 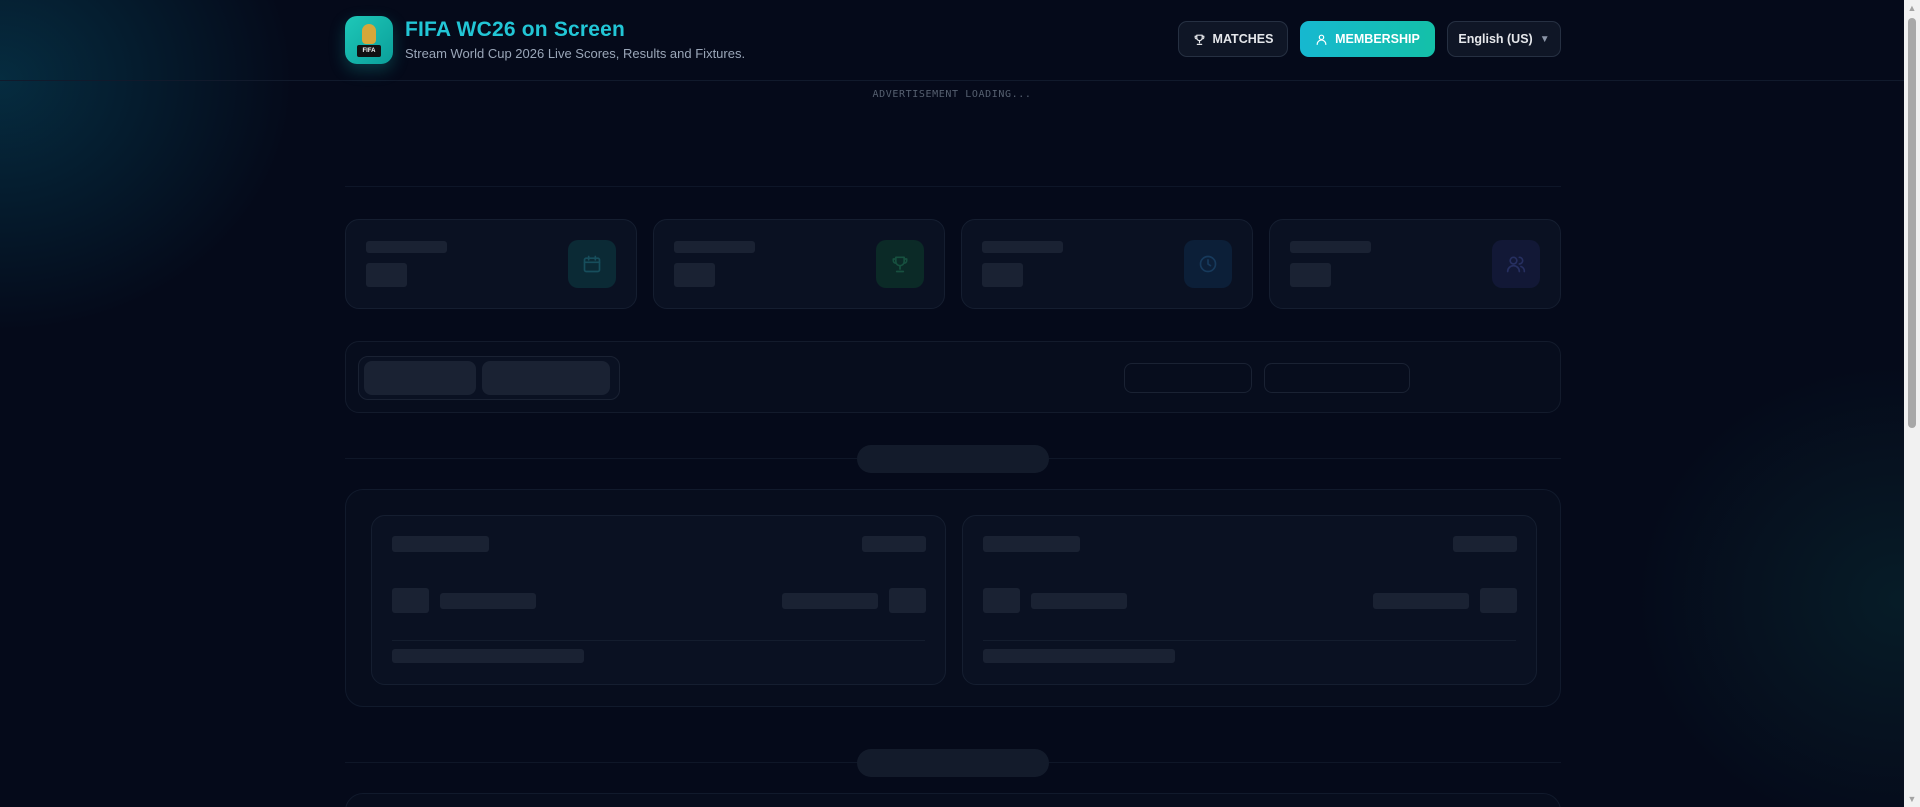 I want to click on app-logo: FIFA, so click(x=369, y=40).